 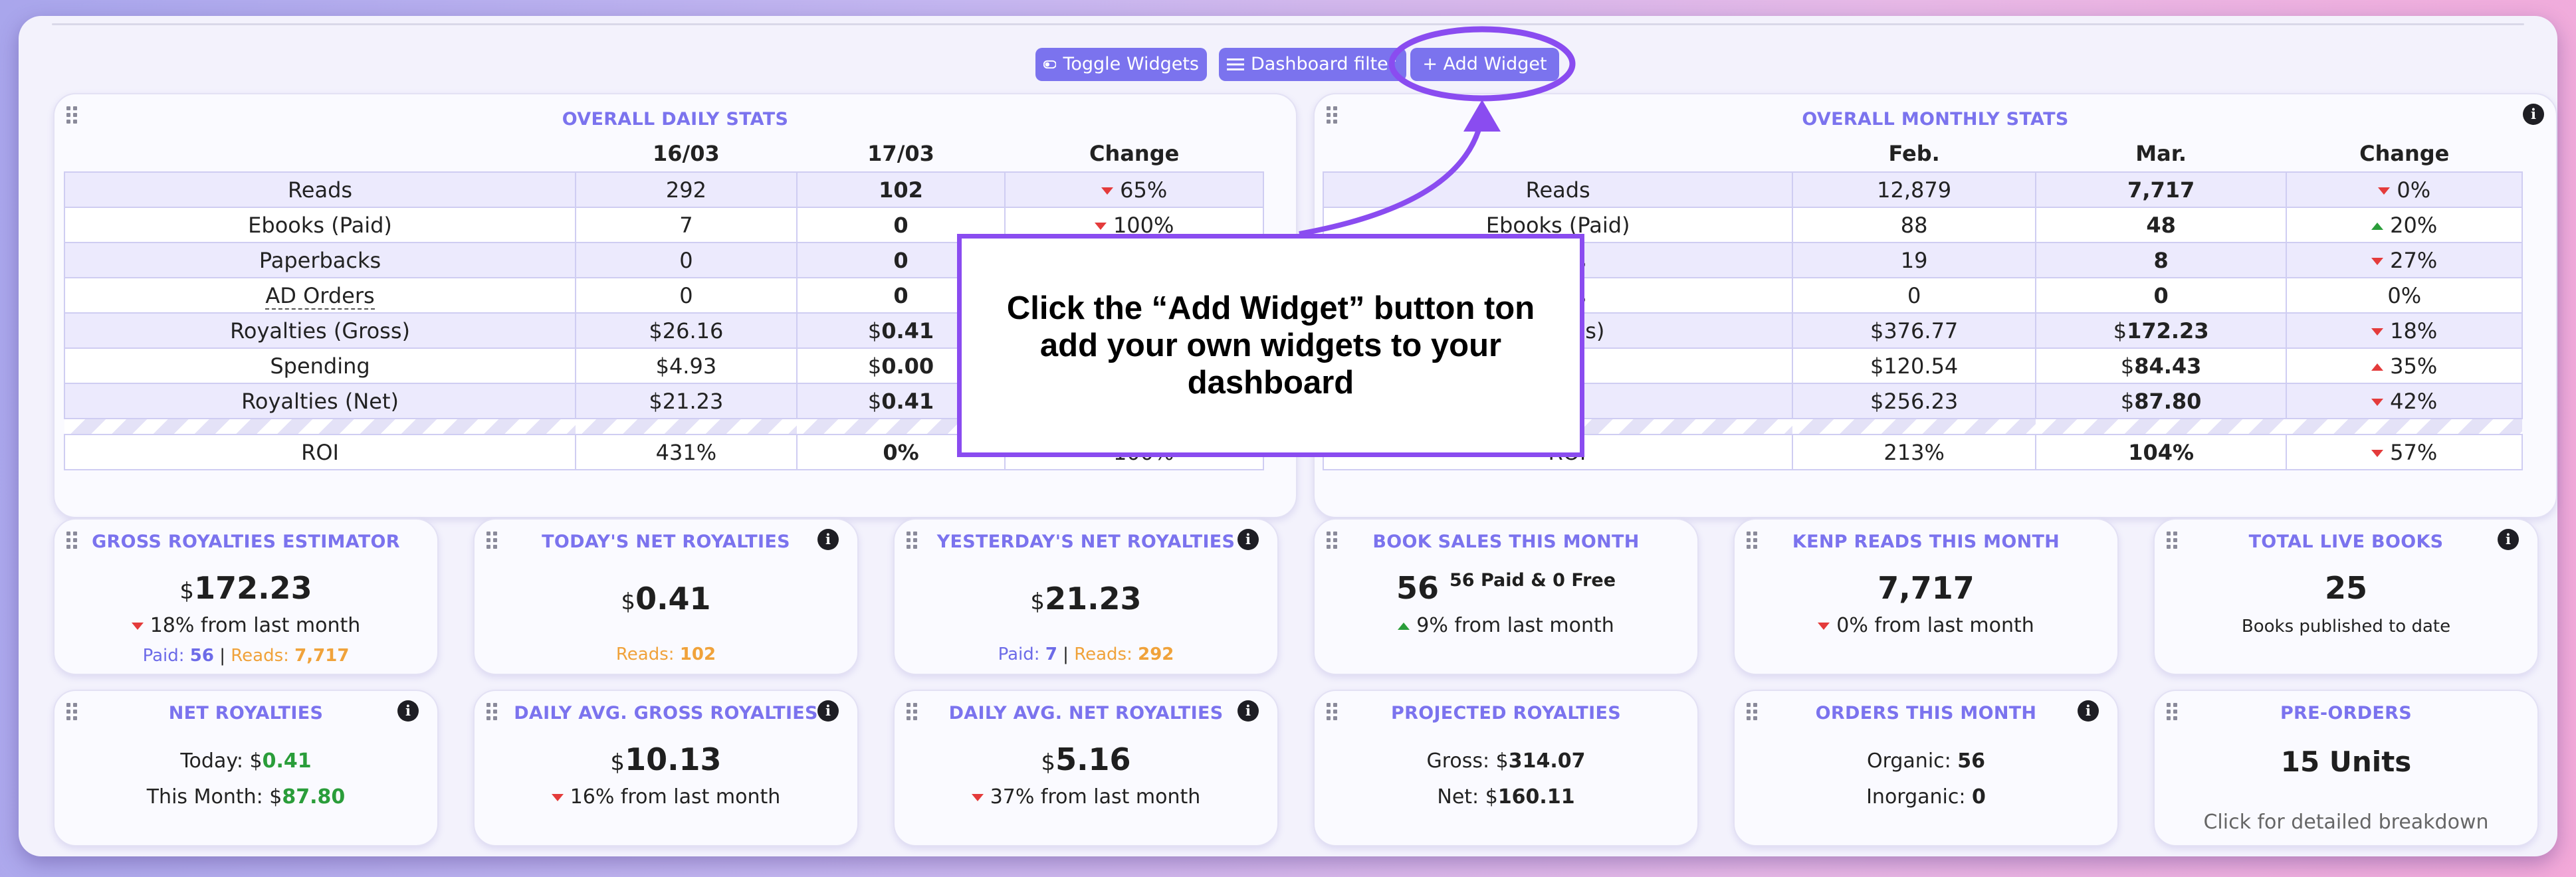 What do you see at coordinates (1392, 176) in the screenshot?
I see `callout-arrow-line` at bounding box center [1392, 176].